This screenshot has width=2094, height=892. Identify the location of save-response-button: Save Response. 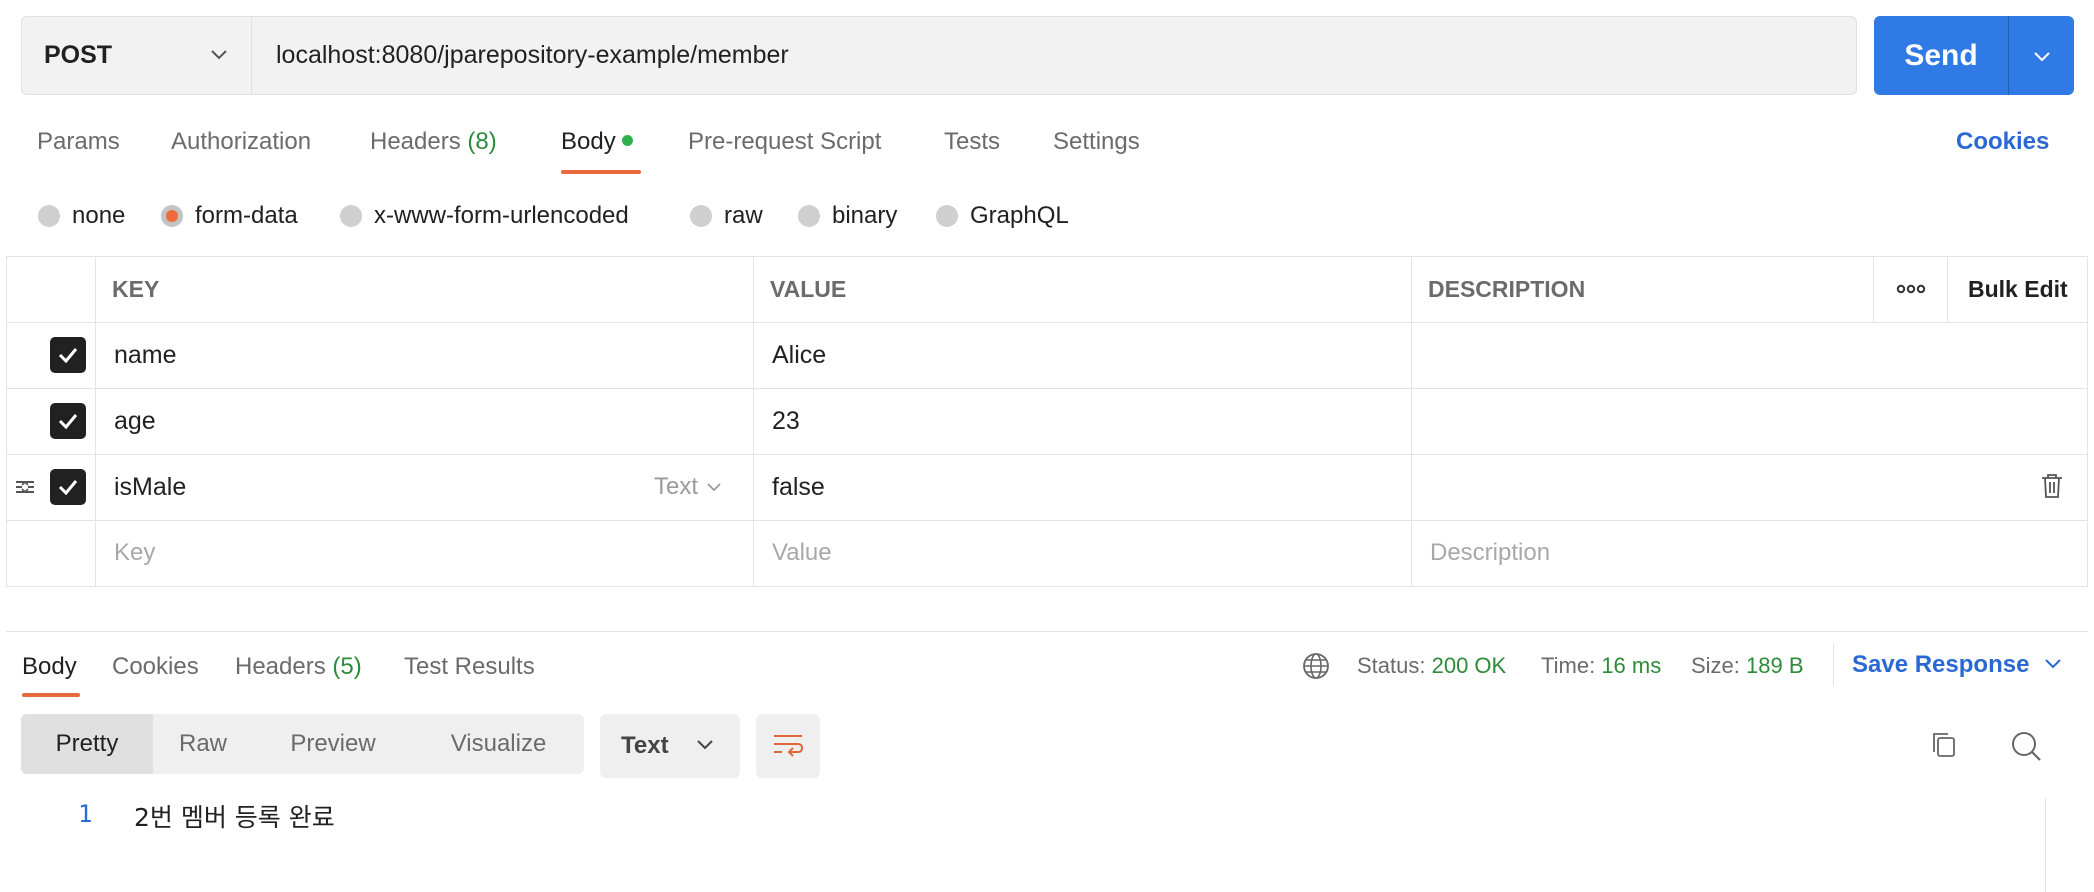
(1957, 665).